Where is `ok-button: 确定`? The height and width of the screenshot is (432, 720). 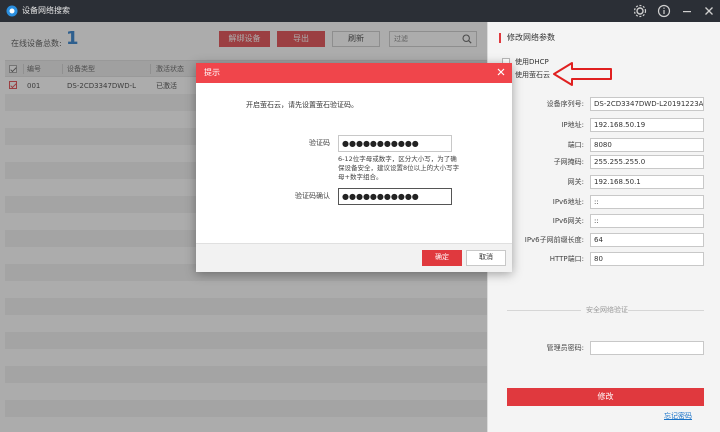 ok-button: 确定 is located at coordinates (442, 258).